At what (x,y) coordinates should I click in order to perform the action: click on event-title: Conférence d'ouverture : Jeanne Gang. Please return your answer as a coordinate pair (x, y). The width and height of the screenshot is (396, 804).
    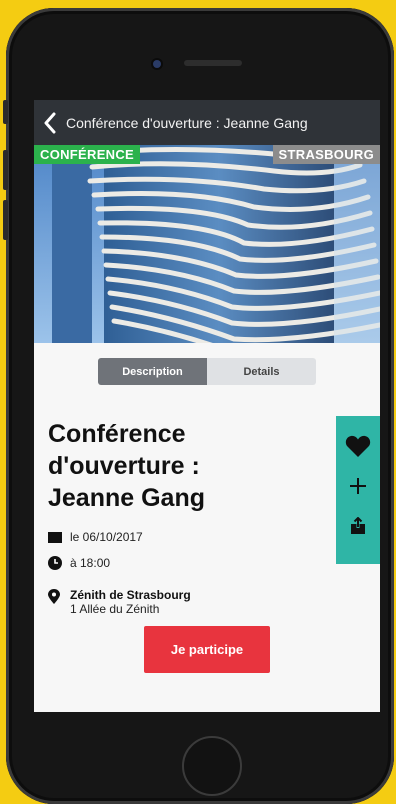
    Looking at the image, I should click on (193, 466).